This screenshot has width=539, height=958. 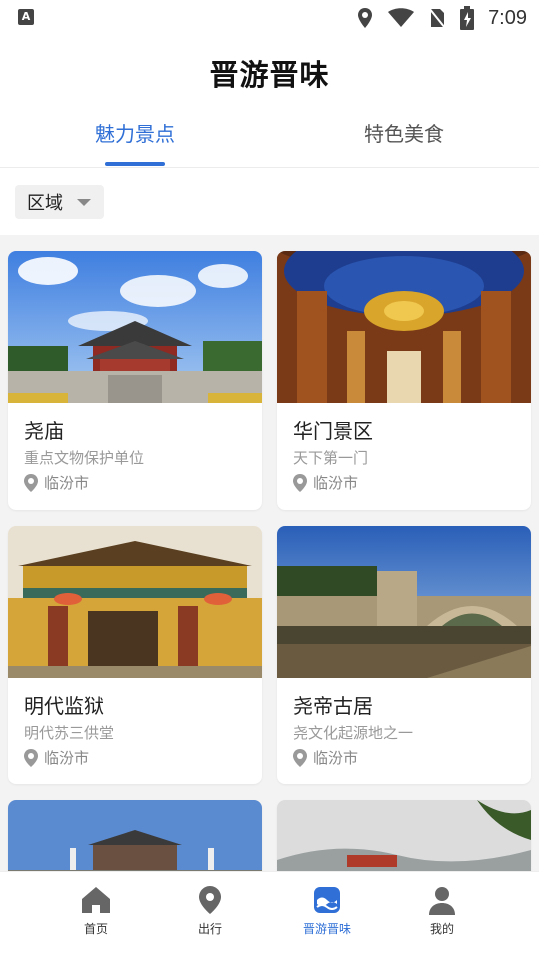 I want to click on attraction-card: 明代监狱 明代苏三供堂 临汾市, so click(x=135, y=655).